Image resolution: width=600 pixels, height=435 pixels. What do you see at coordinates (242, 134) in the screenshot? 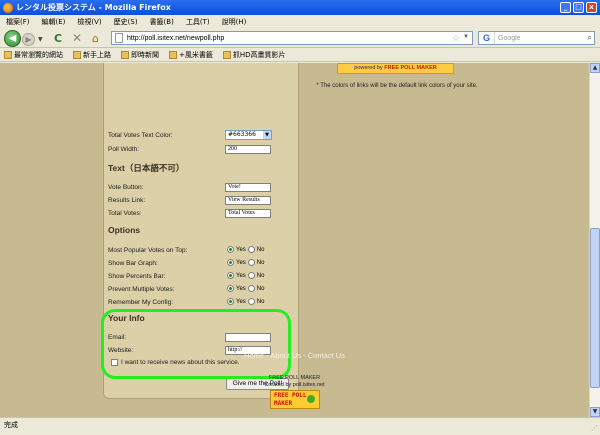
I see `color-select-value: #663366` at bounding box center [242, 134].